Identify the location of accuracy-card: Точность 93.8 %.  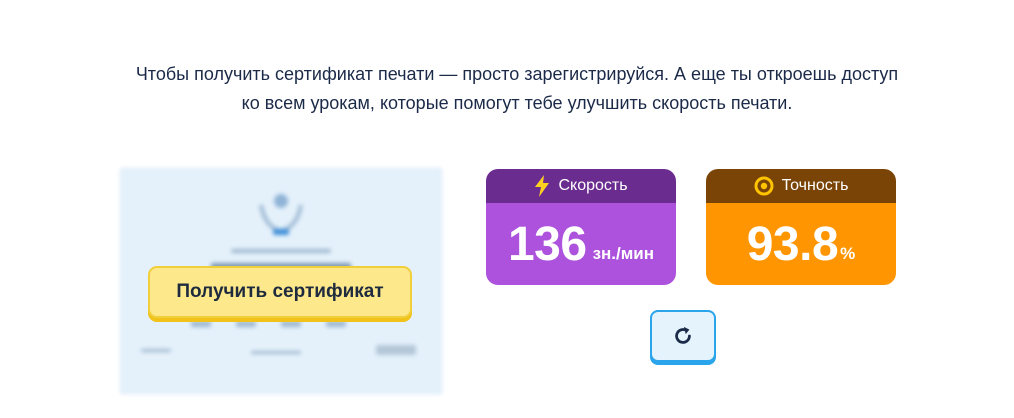
(801, 227).